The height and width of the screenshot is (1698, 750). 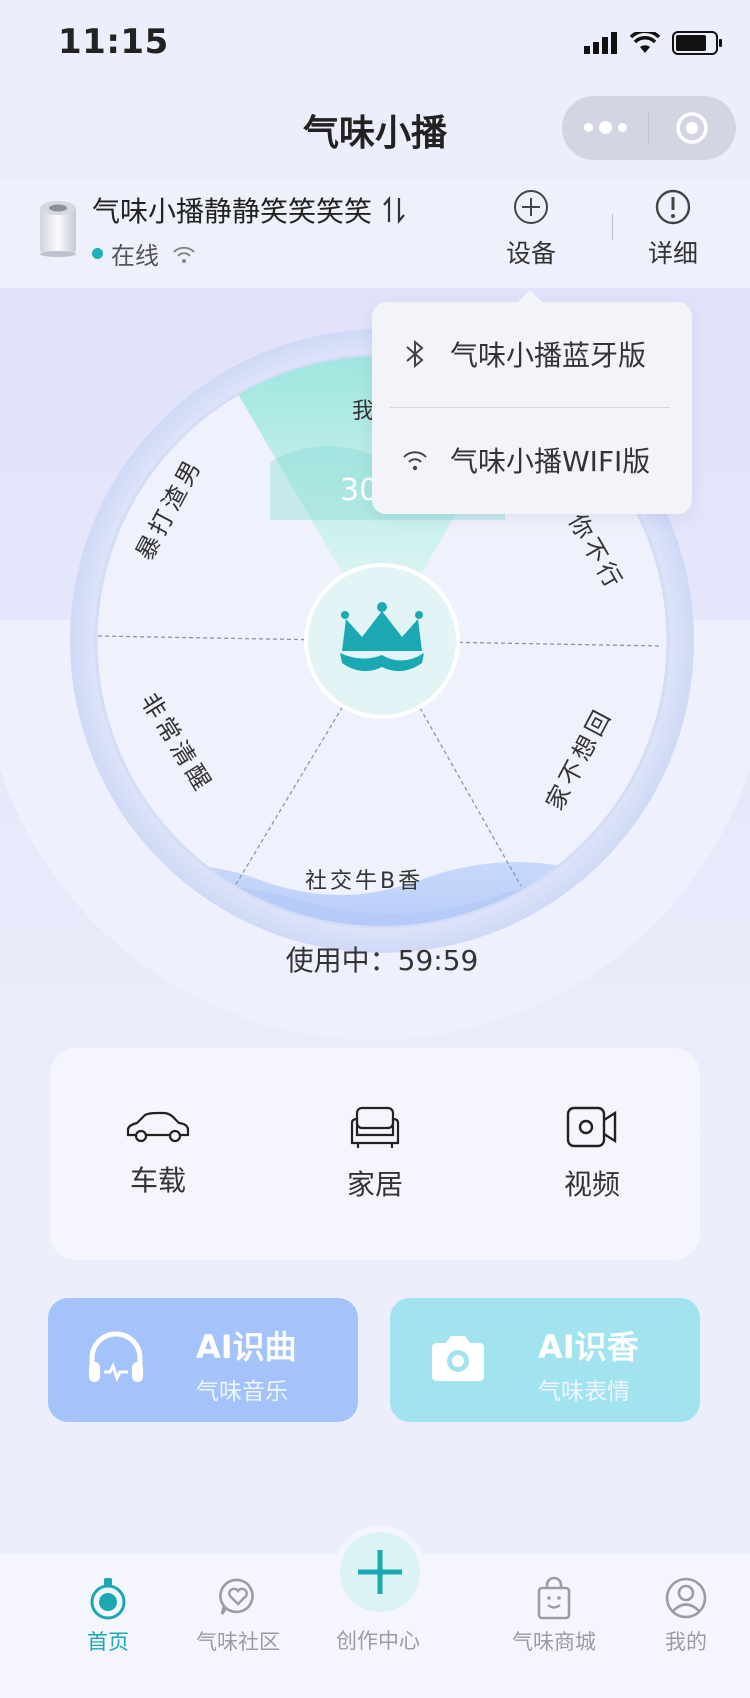 I want to click on more-menu-button, so click(x=605, y=127).